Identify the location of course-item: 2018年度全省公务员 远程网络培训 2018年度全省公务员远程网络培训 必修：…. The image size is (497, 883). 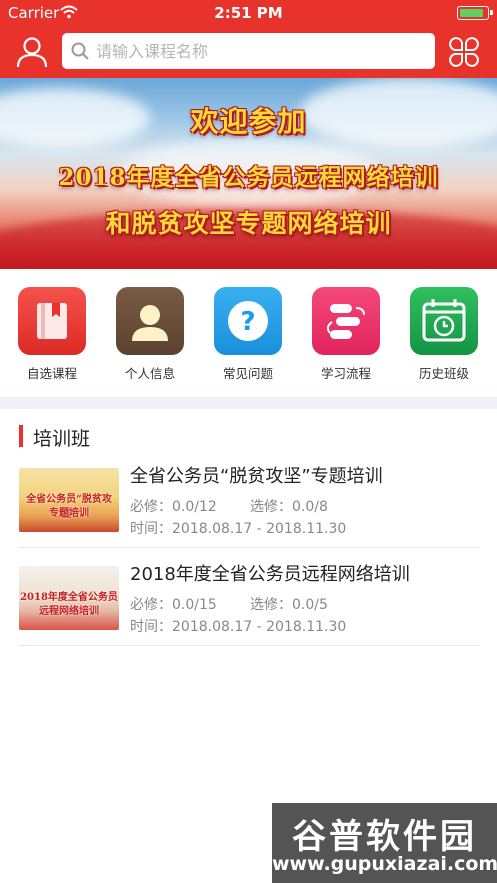
(249, 597).